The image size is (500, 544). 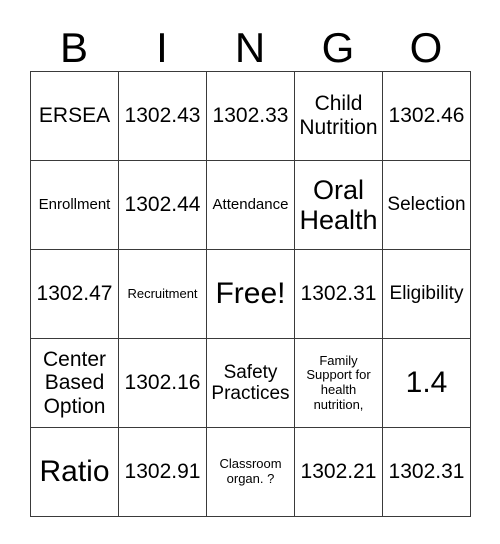 What do you see at coordinates (74, 472) in the screenshot?
I see `bingo-cell: Ratio` at bounding box center [74, 472].